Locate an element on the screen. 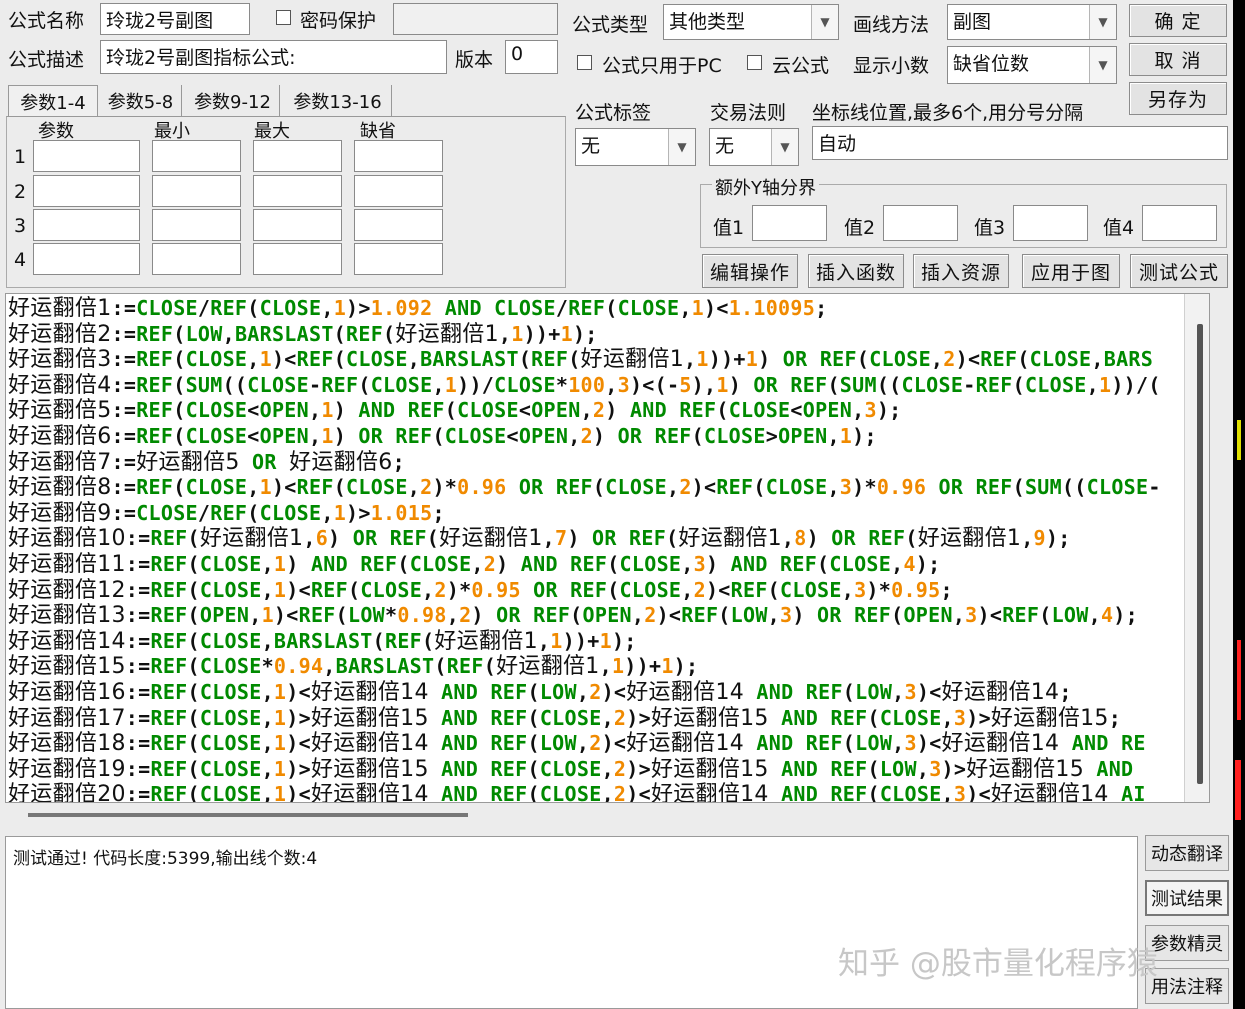 This screenshot has width=1245, height=1009. password-input is located at coordinates (475, 19).